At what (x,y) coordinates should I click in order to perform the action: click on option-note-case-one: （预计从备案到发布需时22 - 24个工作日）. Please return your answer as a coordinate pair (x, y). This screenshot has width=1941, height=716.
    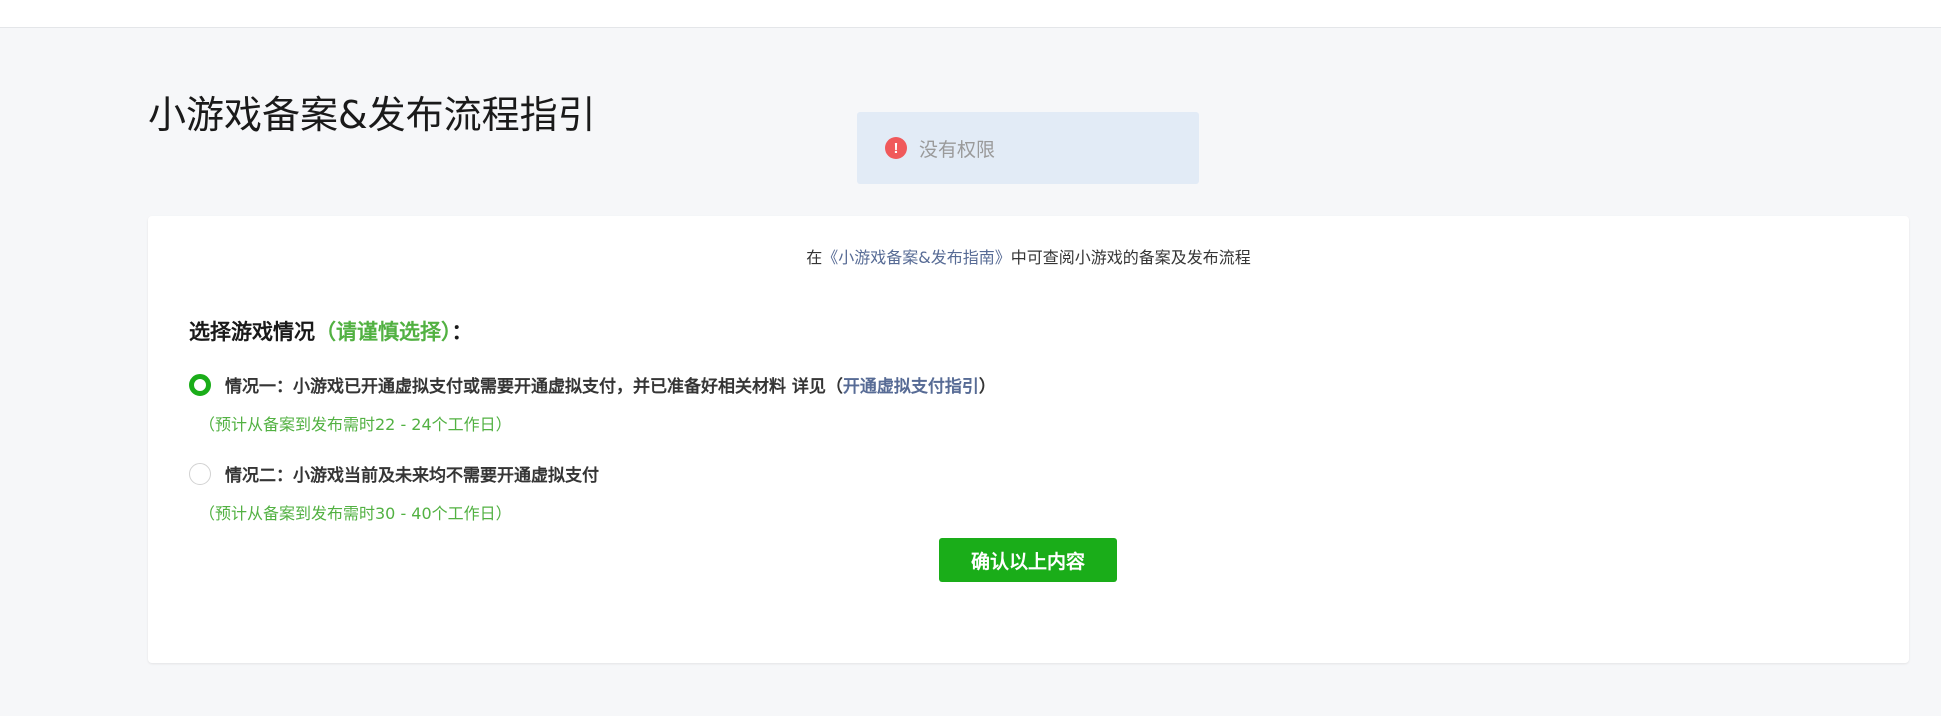
    Looking at the image, I should click on (355, 424).